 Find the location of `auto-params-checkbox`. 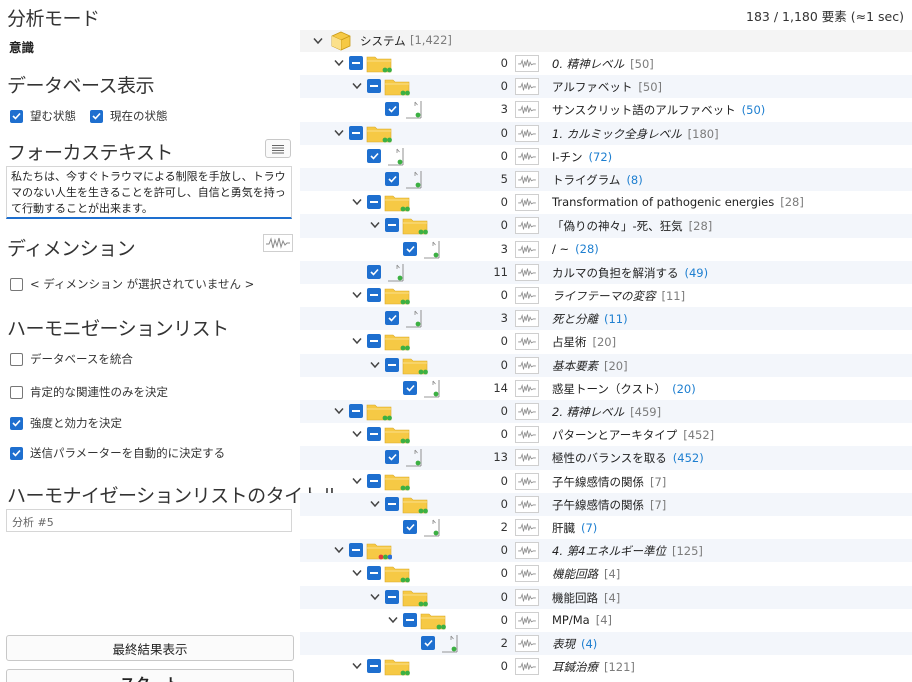

auto-params-checkbox is located at coordinates (16, 453).